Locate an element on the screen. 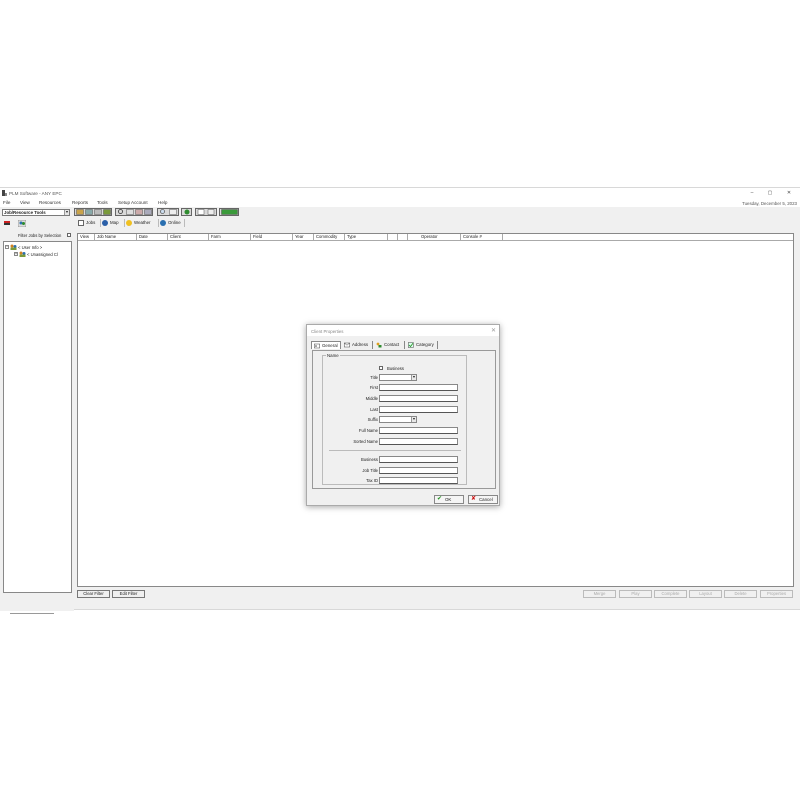  full-name-label: Full Name is located at coordinates (368, 430).